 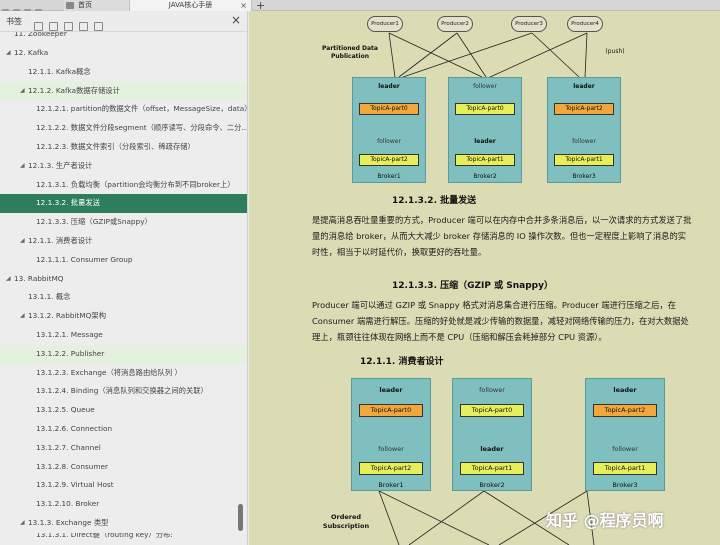 I want to click on bookmark-item: ◢ 13.1.3. Exchange 类型, so click(x=123, y=523).